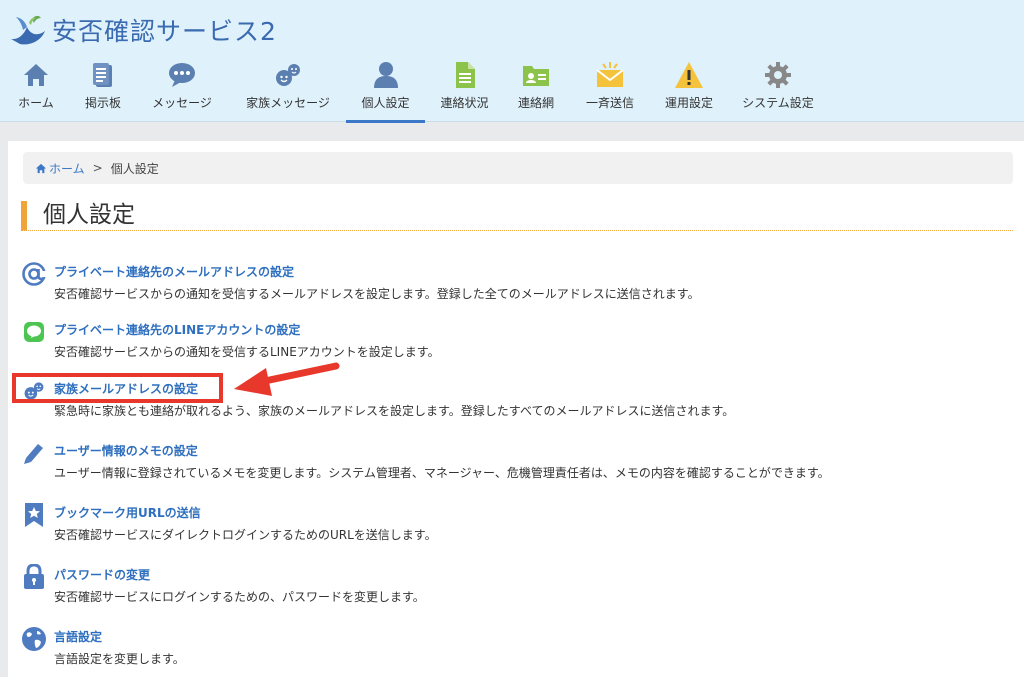 This screenshot has width=1024, height=677. I want to click on pencil-icon, so click(34, 453).